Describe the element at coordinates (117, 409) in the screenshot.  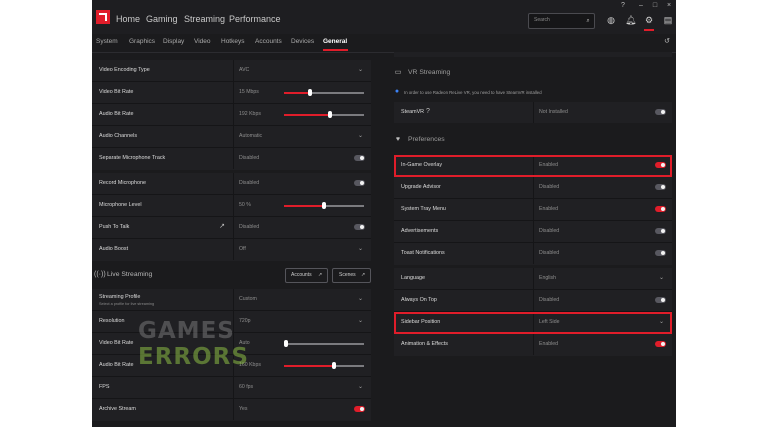
I see `setting-label: Archive Stream` at that location.